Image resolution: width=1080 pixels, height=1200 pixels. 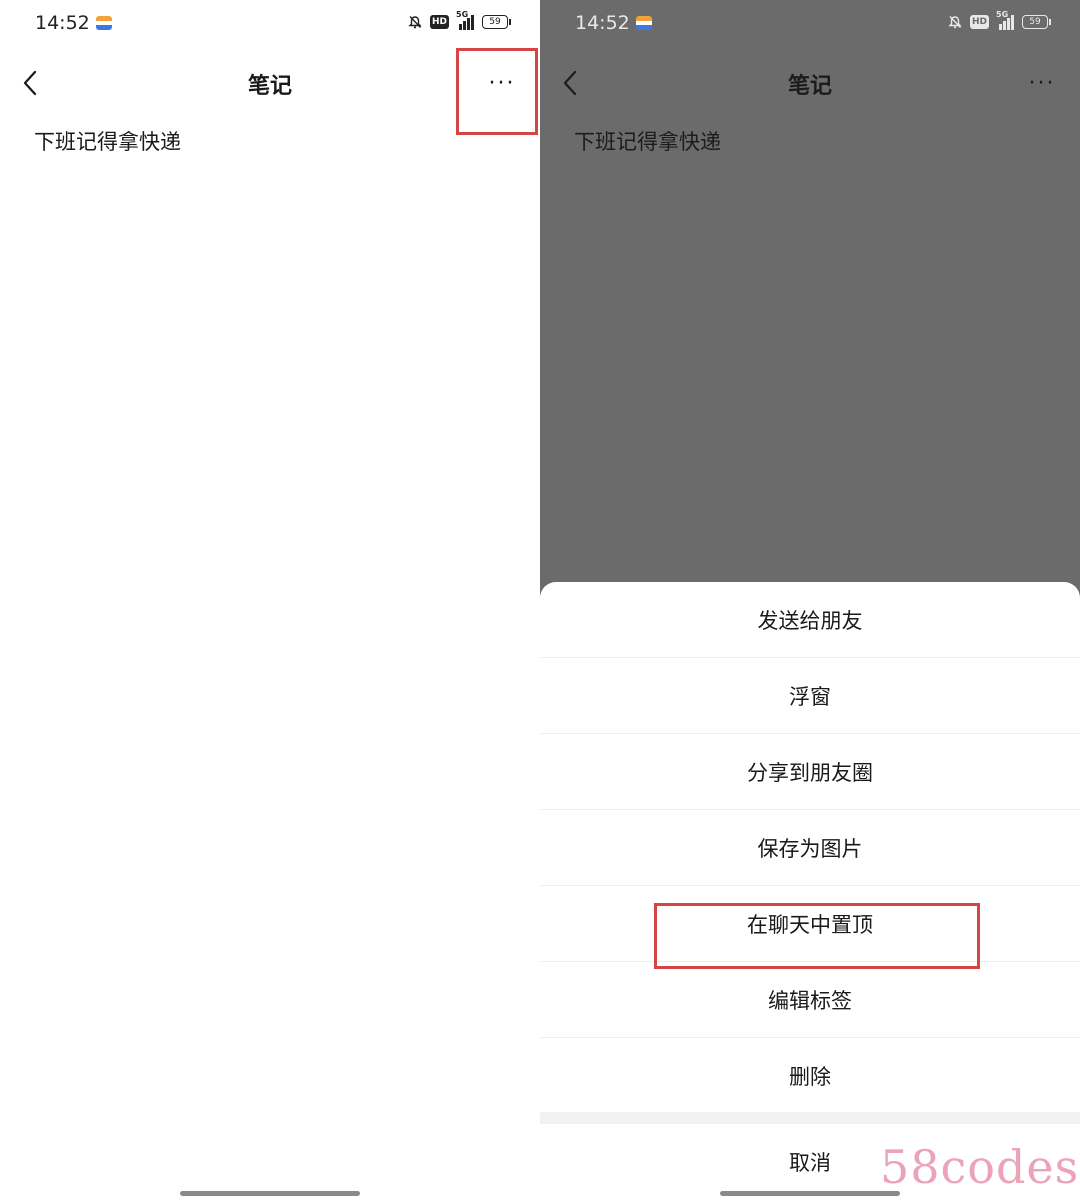 I want to click on menu-item-floating-window: 浮窗, so click(x=810, y=696).